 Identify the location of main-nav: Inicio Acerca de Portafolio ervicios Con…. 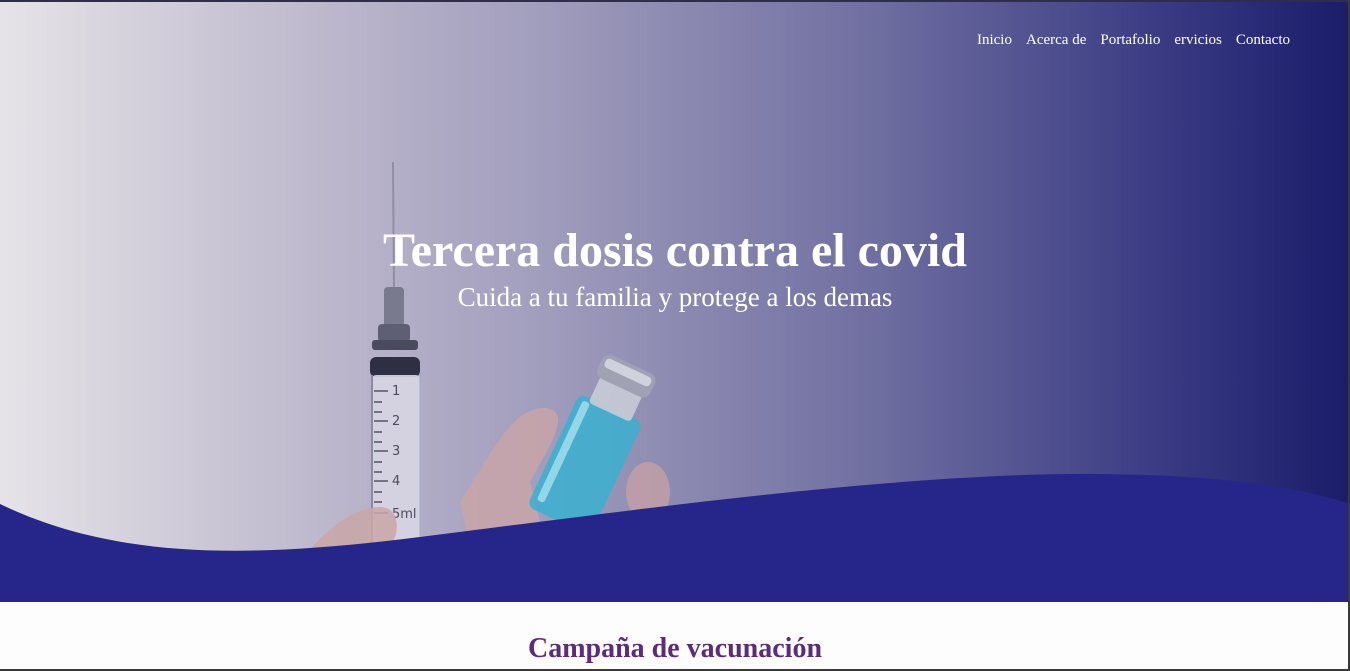
(1133, 40).